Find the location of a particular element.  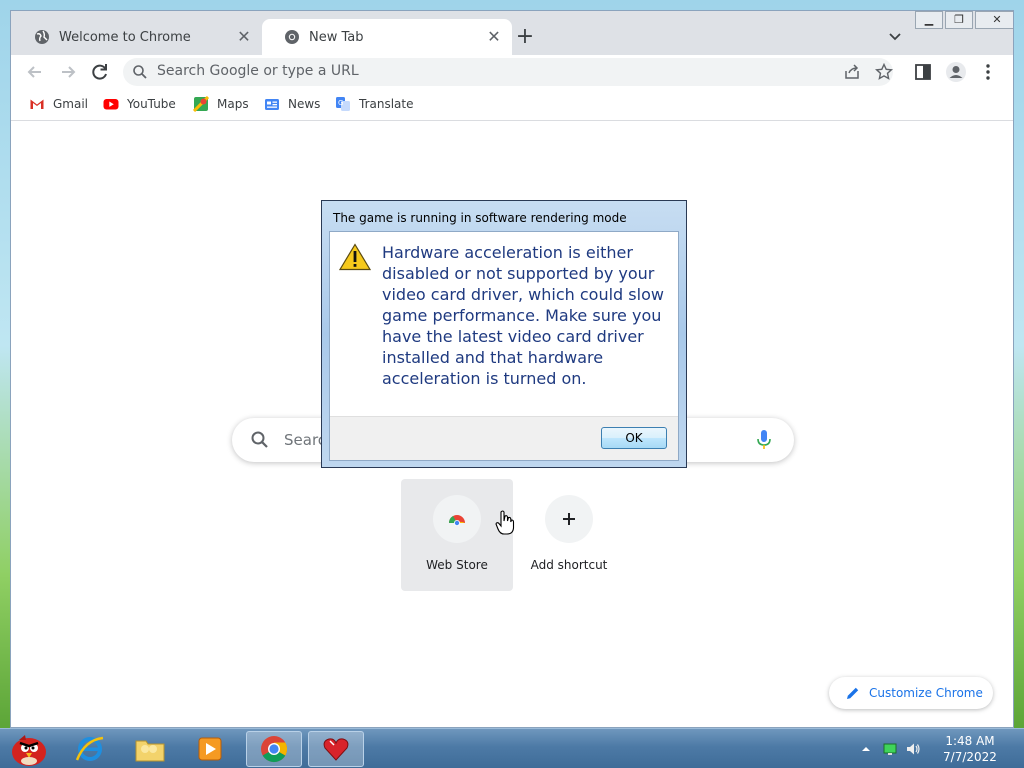

customize-label: Customize Chrome is located at coordinates (926, 693).